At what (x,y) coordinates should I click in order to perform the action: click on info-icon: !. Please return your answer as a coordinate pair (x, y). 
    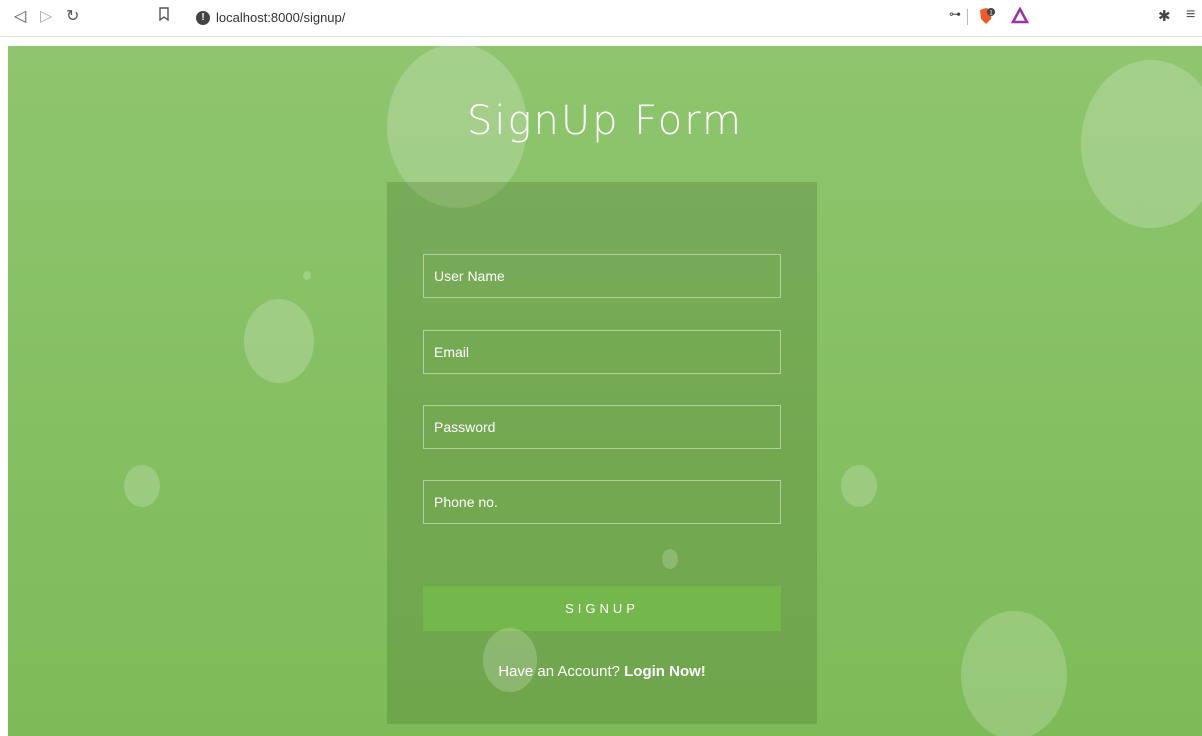
    Looking at the image, I should click on (203, 18).